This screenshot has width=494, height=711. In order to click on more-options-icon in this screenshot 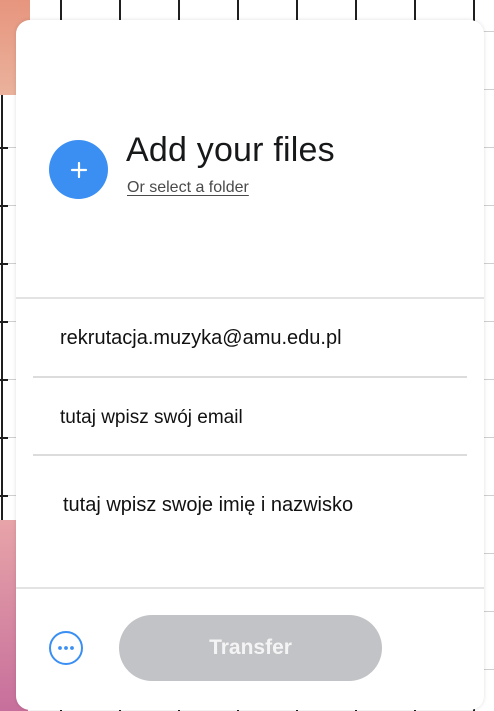, I will do `click(66, 648)`.